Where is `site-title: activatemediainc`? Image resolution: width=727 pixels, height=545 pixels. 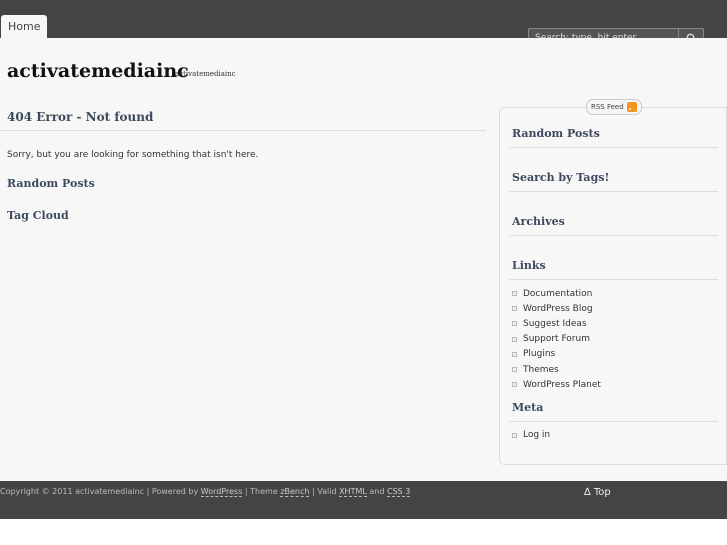
site-title: activatemediainc is located at coordinates (98, 71).